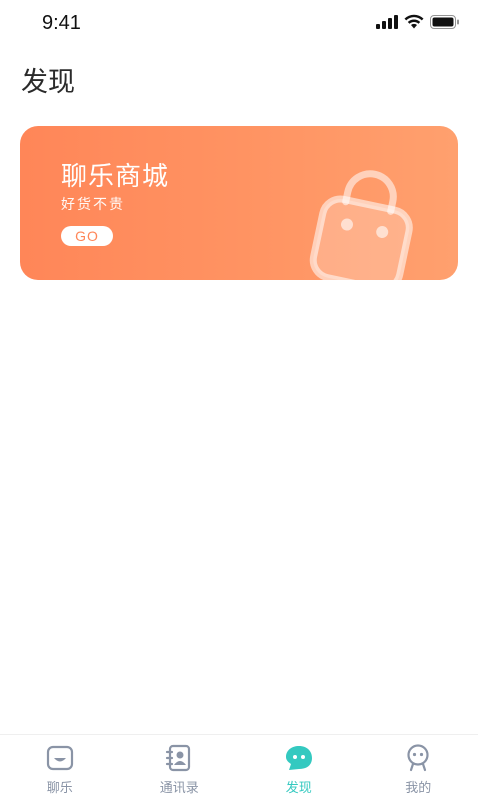 This screenshot has height=798, width=478. I want to click on chat-icon, so click(59, 758).